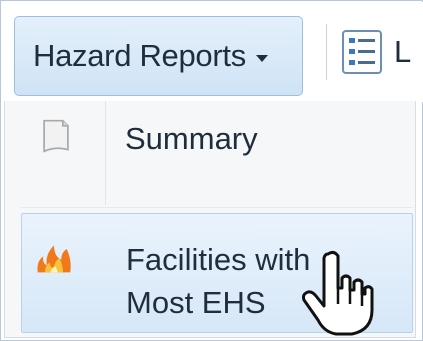 The height and width of the screenshot is (341, 423). What do you see at coordinates (56, 136) in the screenshot?
I see `document-icon` at bounding box center [56, 136].